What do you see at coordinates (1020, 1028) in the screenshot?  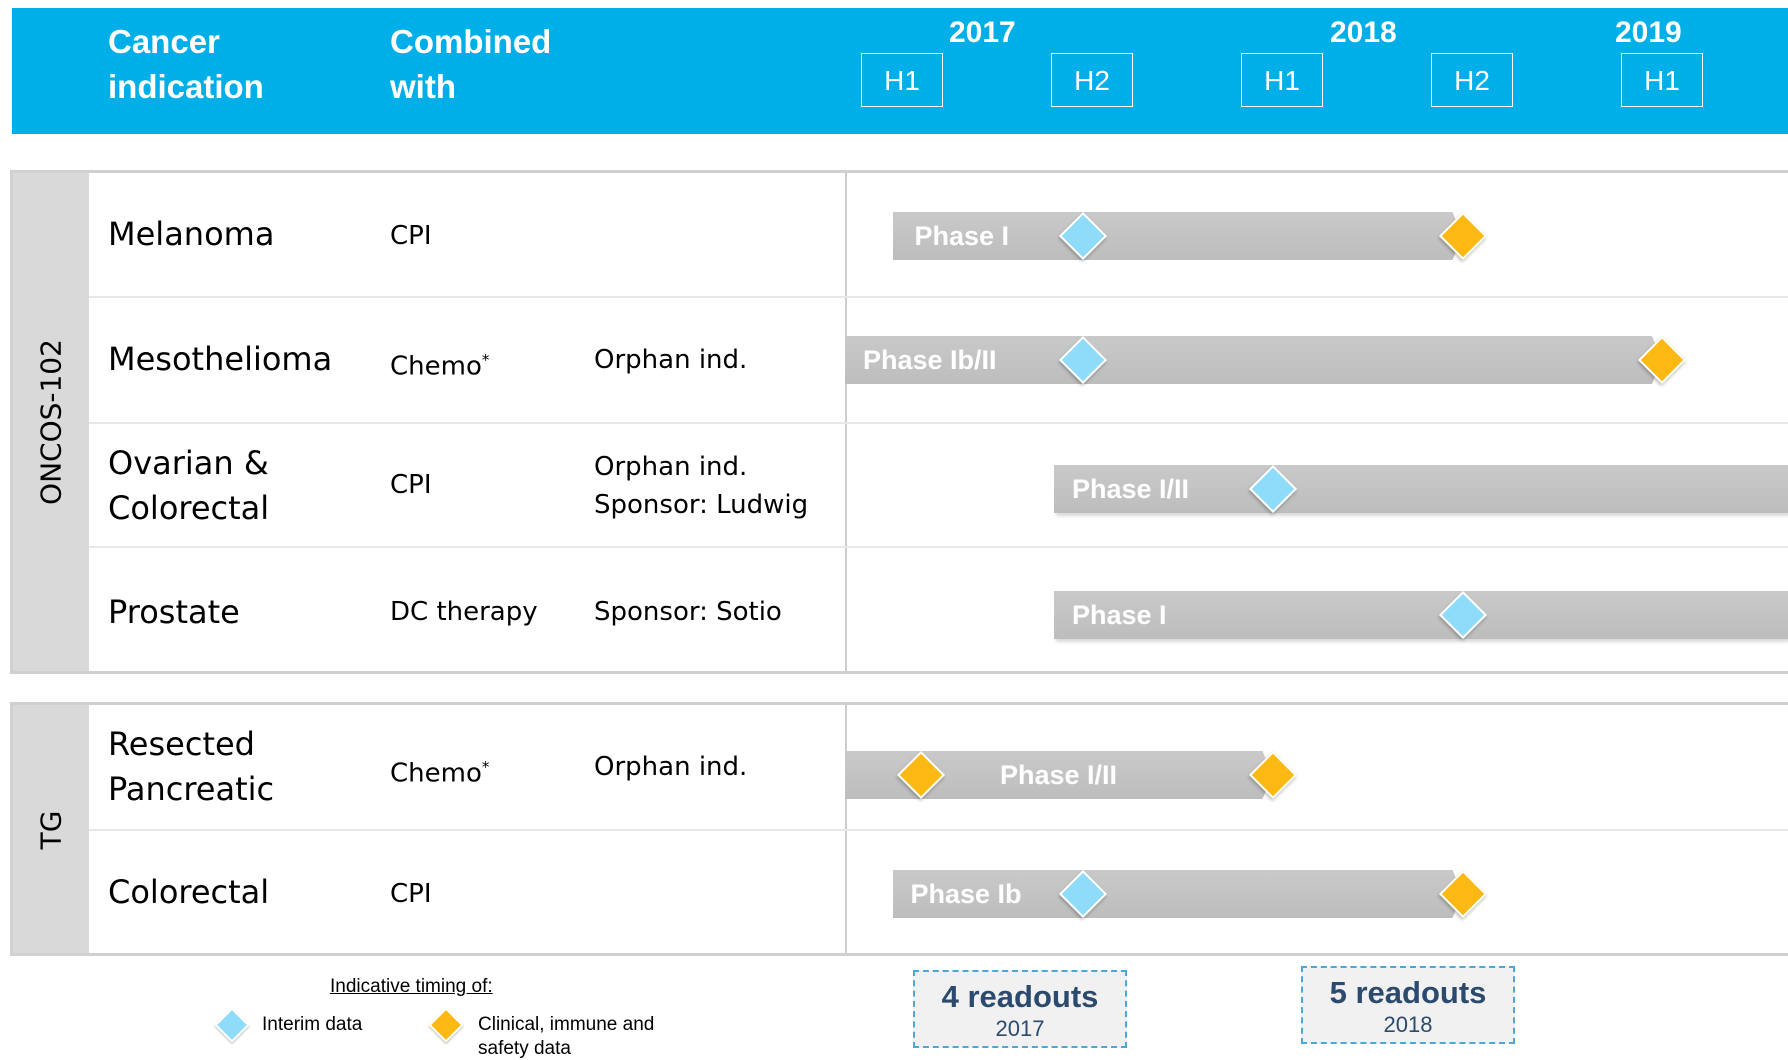 I see `readout-year: 2017` at bounding box center [1020, 1028].